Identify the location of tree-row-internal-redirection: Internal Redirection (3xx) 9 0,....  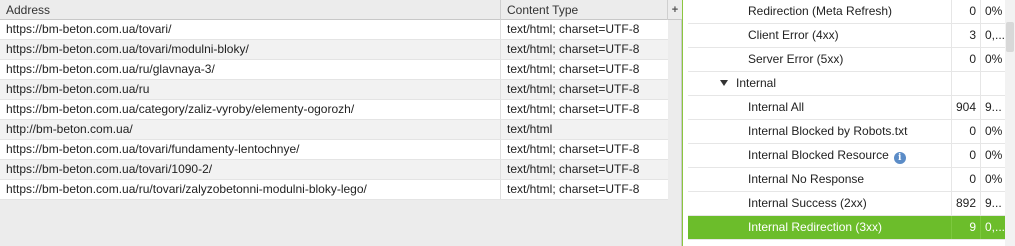
(851, 228).